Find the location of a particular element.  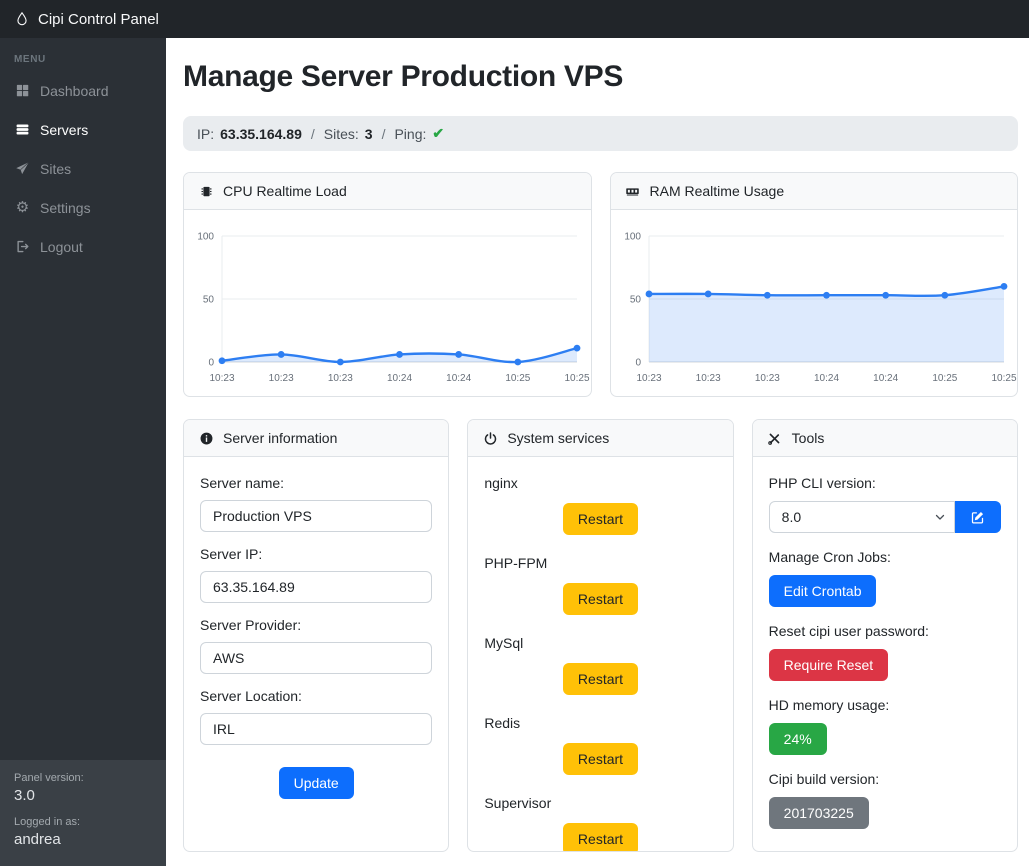

servers-icon is located at coordinates (22, 129).